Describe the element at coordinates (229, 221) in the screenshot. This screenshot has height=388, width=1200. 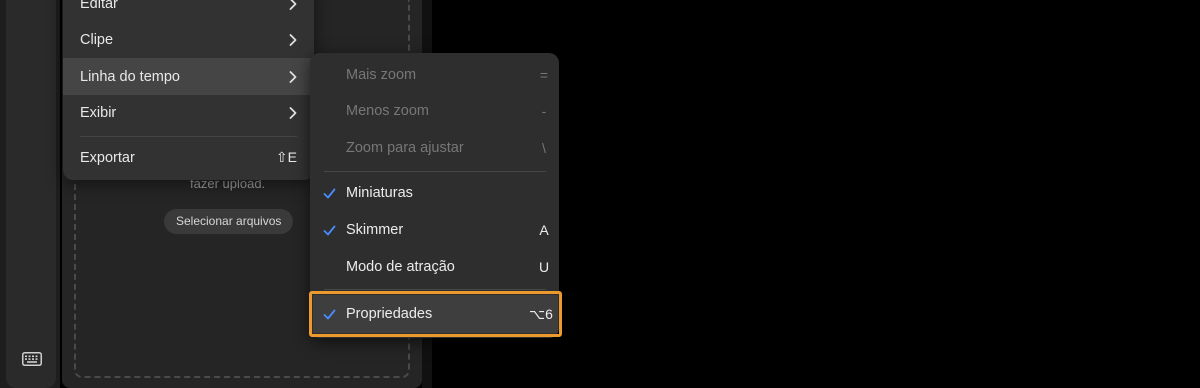
I see `select-files-button: Selecionar arquivos` at that location.